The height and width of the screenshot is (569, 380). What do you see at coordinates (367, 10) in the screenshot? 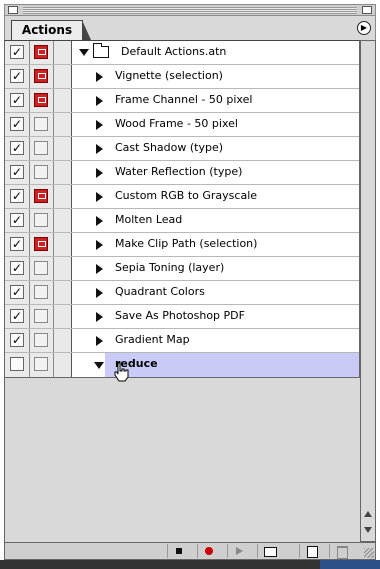
I see `collapse-box-icon` at bounding box center [367, 10].